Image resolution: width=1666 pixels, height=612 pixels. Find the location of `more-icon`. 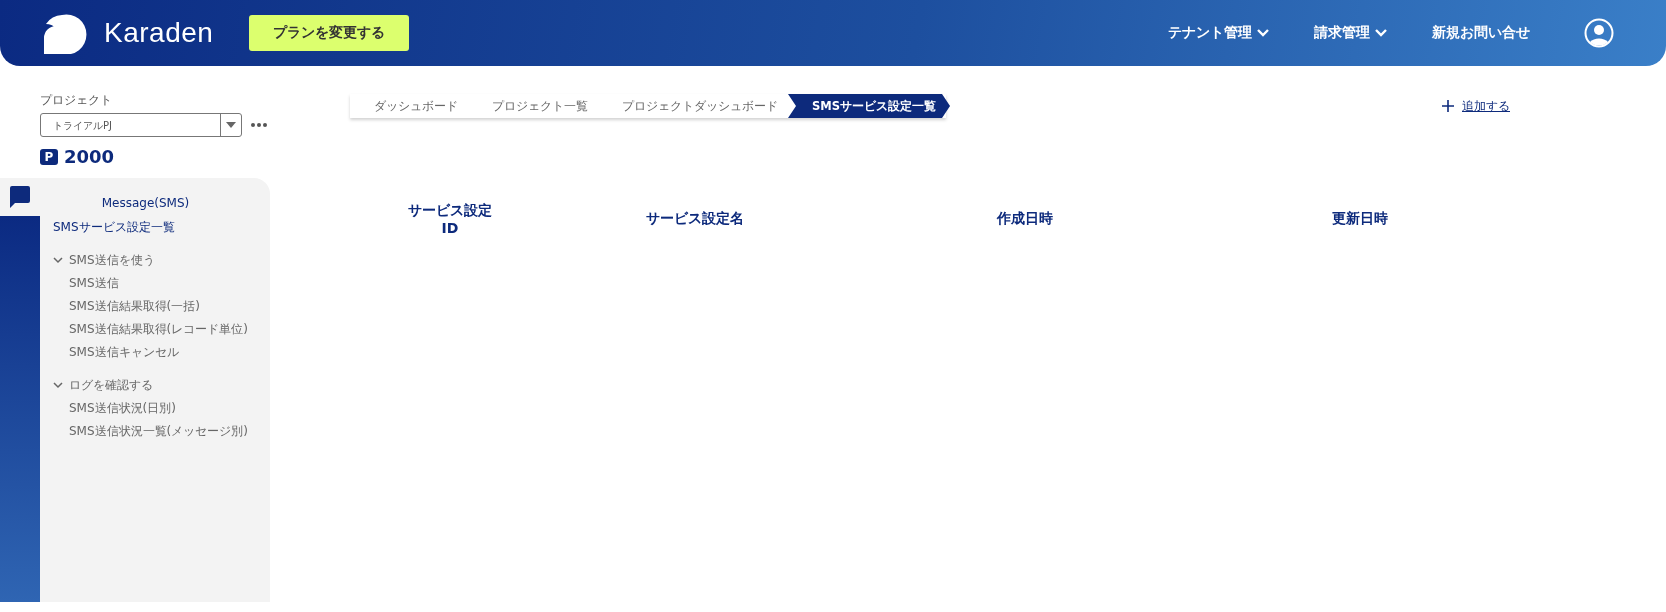

more-icon is located at coordinates (259, 125).